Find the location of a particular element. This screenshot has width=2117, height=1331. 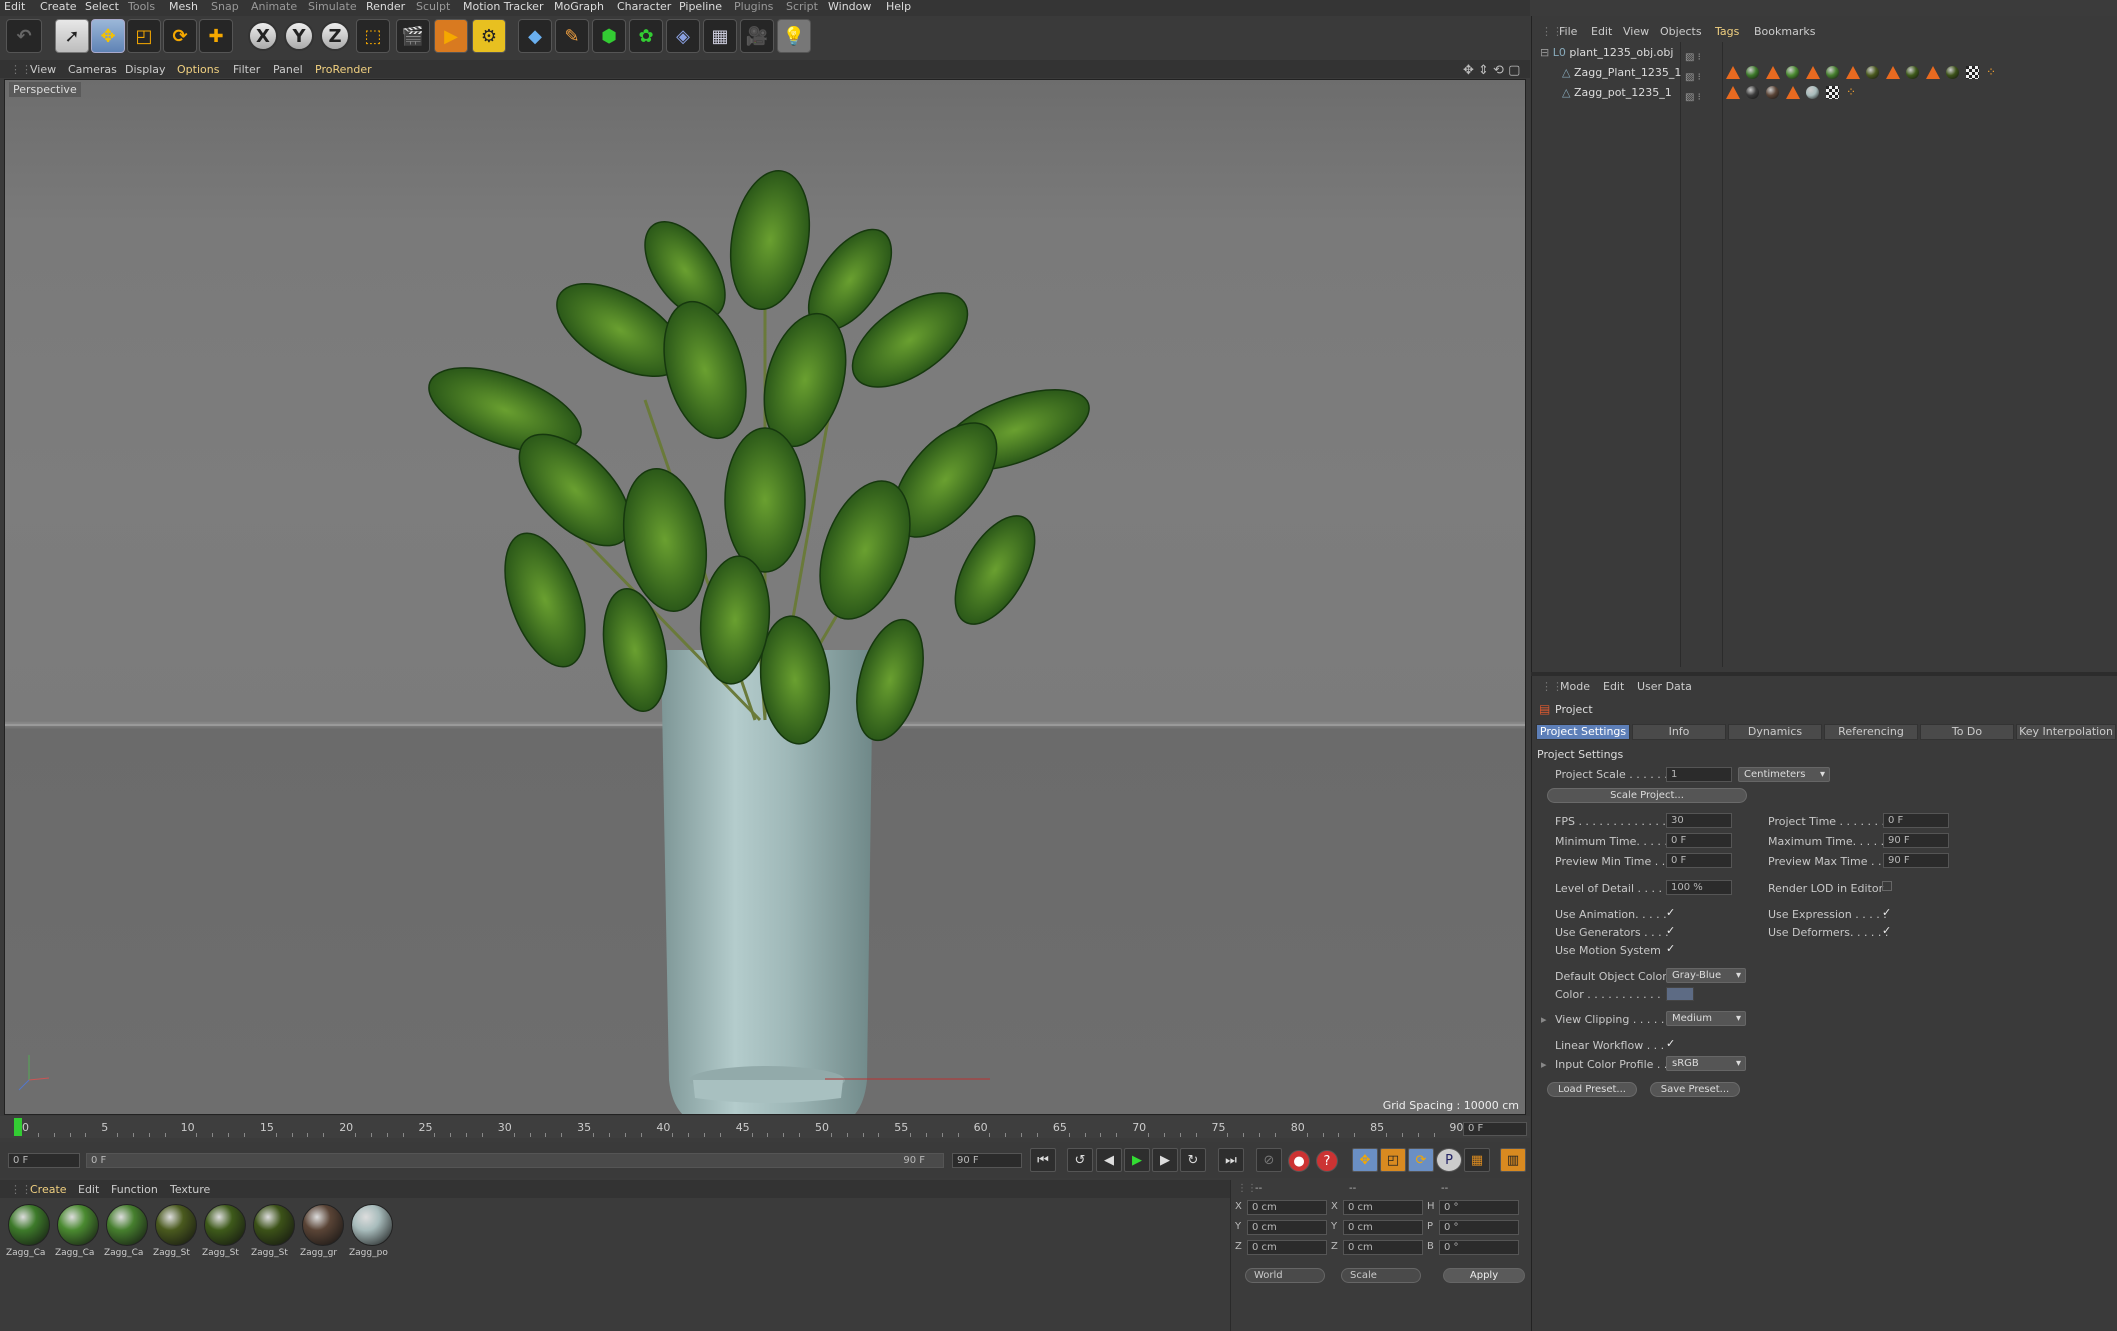

menu-window: Window is located at coordinates (849, 7).